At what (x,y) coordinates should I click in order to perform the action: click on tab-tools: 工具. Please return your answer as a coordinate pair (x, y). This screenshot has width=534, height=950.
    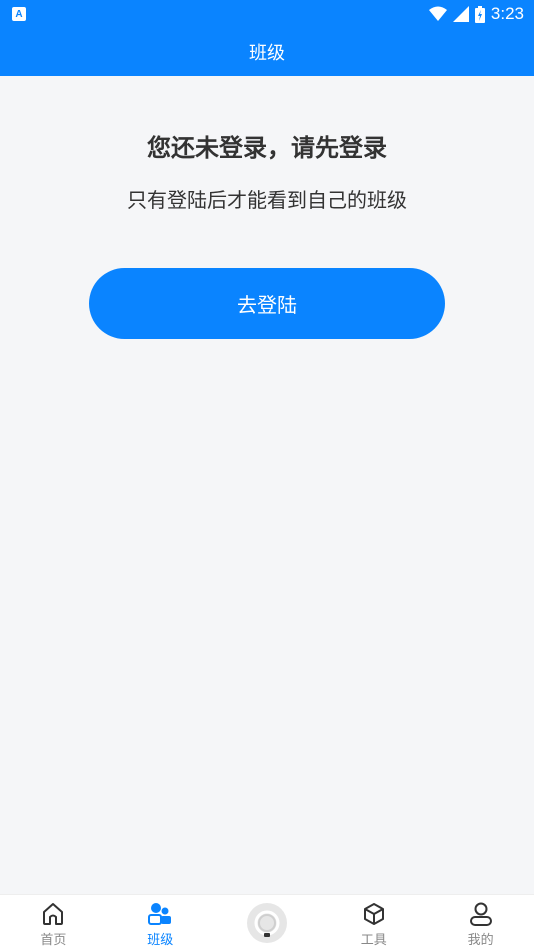
    Looking at the image, I should click on (373, 922).